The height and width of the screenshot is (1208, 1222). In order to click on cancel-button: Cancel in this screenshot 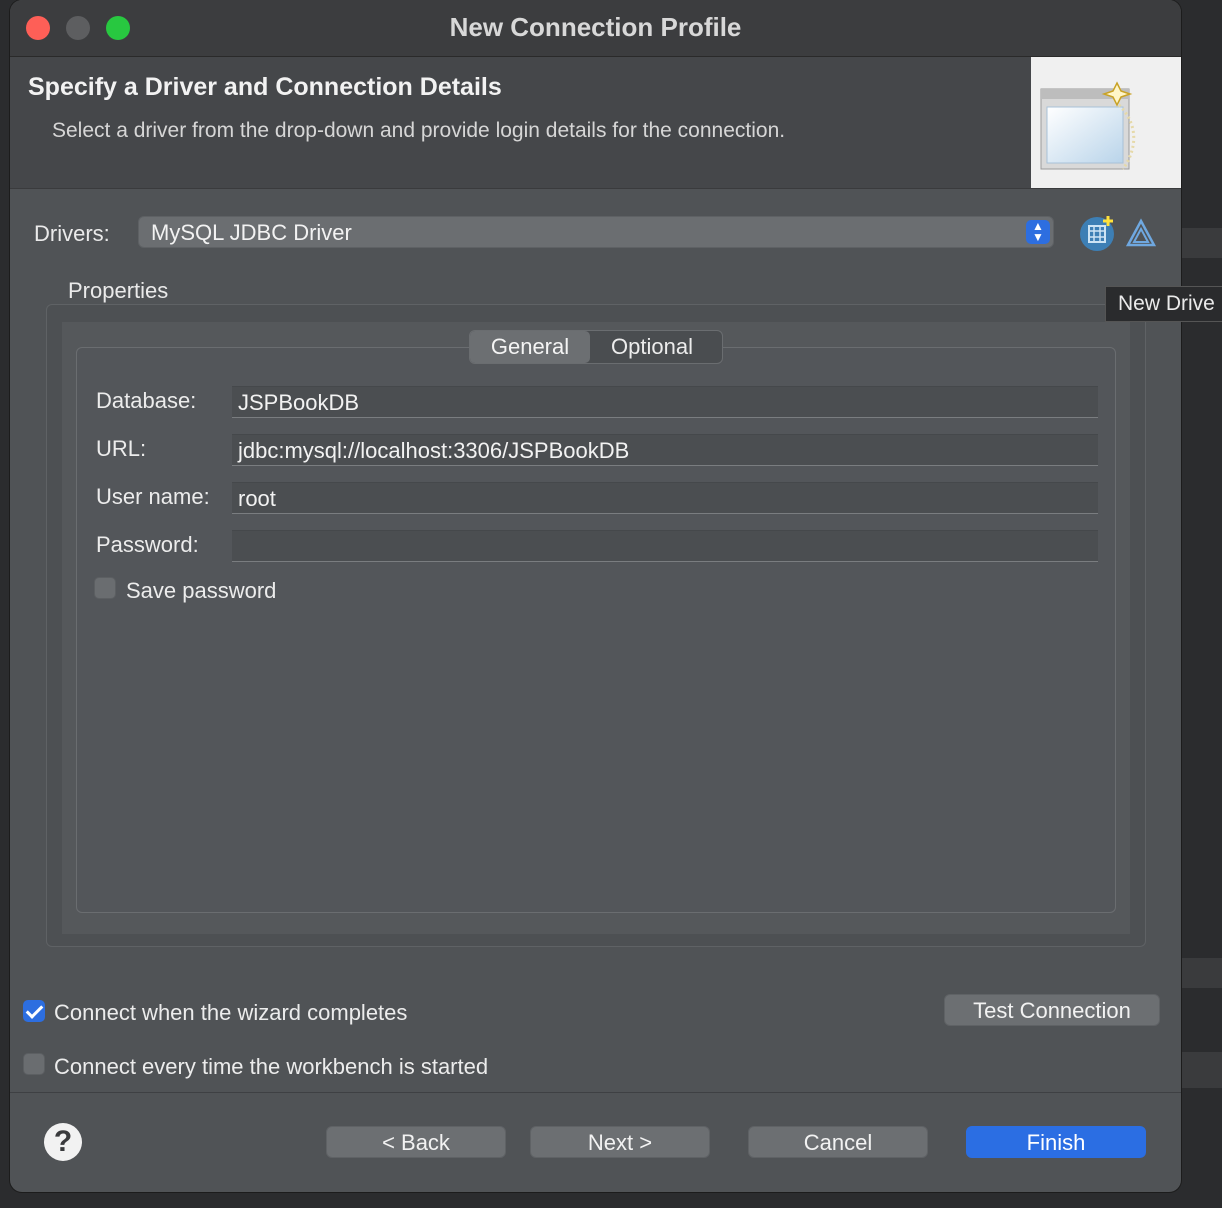, I will do `click(838, 1142)`.